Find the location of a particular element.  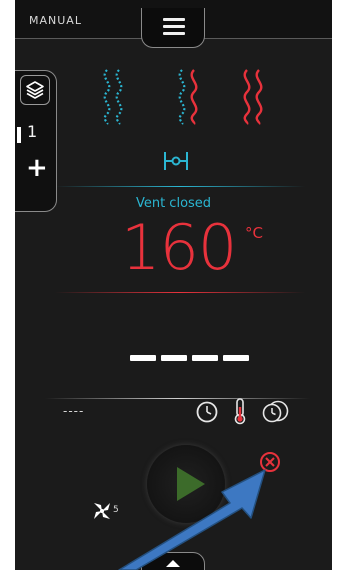

steam-wave-icon-blue is located at coordinates (115, 95).